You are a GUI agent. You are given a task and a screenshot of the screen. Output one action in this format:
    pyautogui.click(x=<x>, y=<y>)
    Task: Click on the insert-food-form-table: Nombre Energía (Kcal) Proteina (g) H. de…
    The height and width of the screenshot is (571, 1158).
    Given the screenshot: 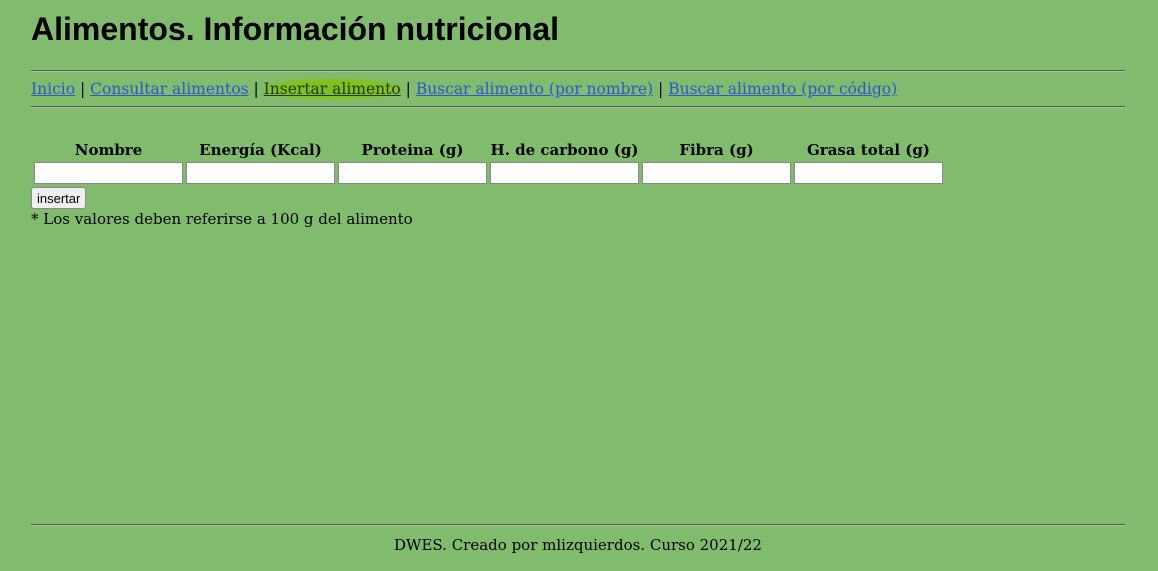 What is the action you would take?
    pyautogui.click(x=488, y=162)
    